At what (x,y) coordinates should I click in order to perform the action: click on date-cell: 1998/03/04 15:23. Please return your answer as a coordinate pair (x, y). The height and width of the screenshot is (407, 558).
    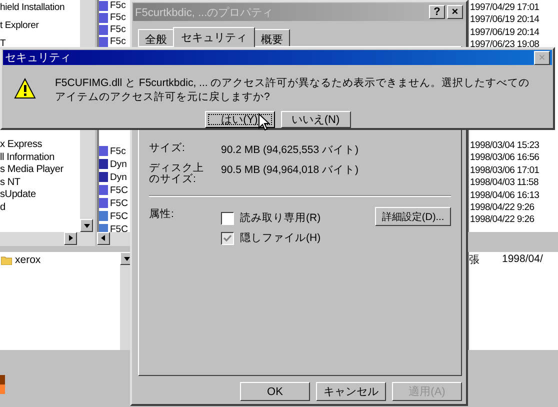
    Looking at the image, I should click on (504, 146).